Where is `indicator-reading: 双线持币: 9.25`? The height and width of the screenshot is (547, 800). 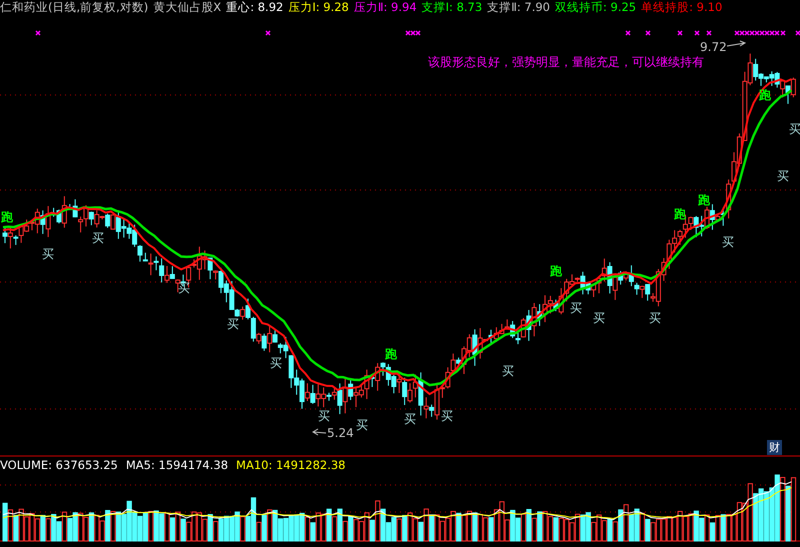
indicator-reading: 双线持币: 9.25 is located at coordinates (595, 7).